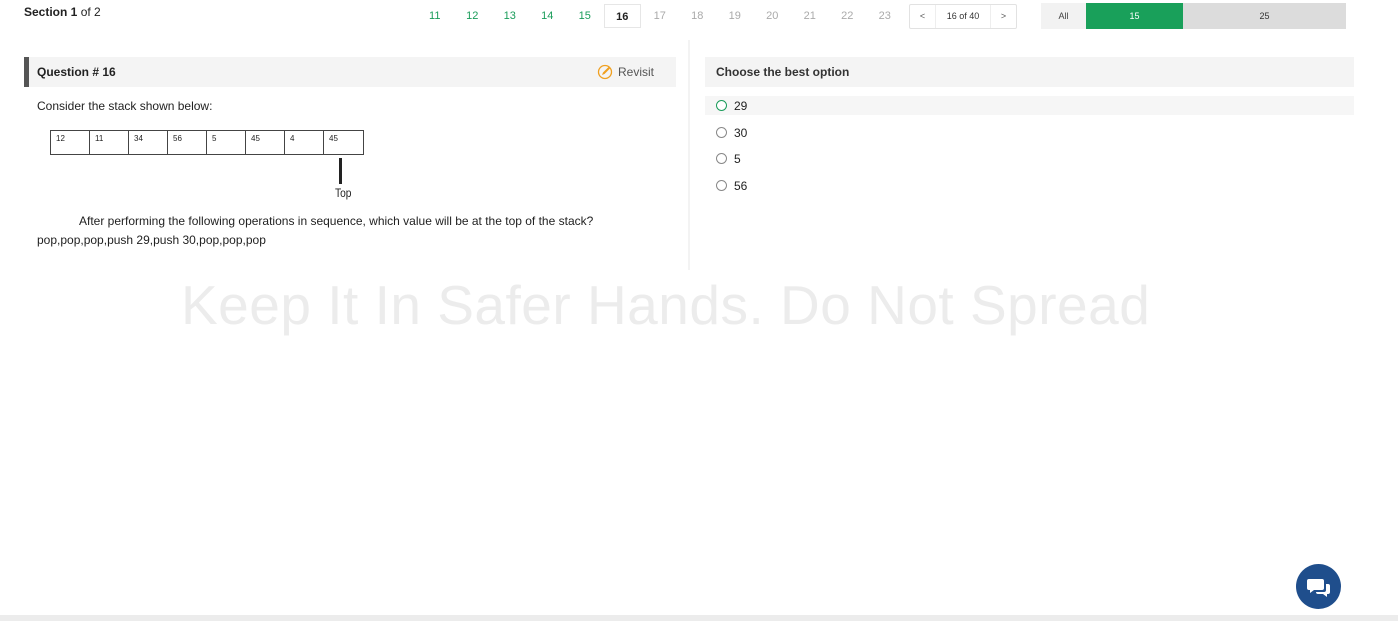 The height and width of the screenshot is (621, 1398). Describe the element at coordinates (741, 105) in the screenshot. I see `option-1-label: 29` at that location.